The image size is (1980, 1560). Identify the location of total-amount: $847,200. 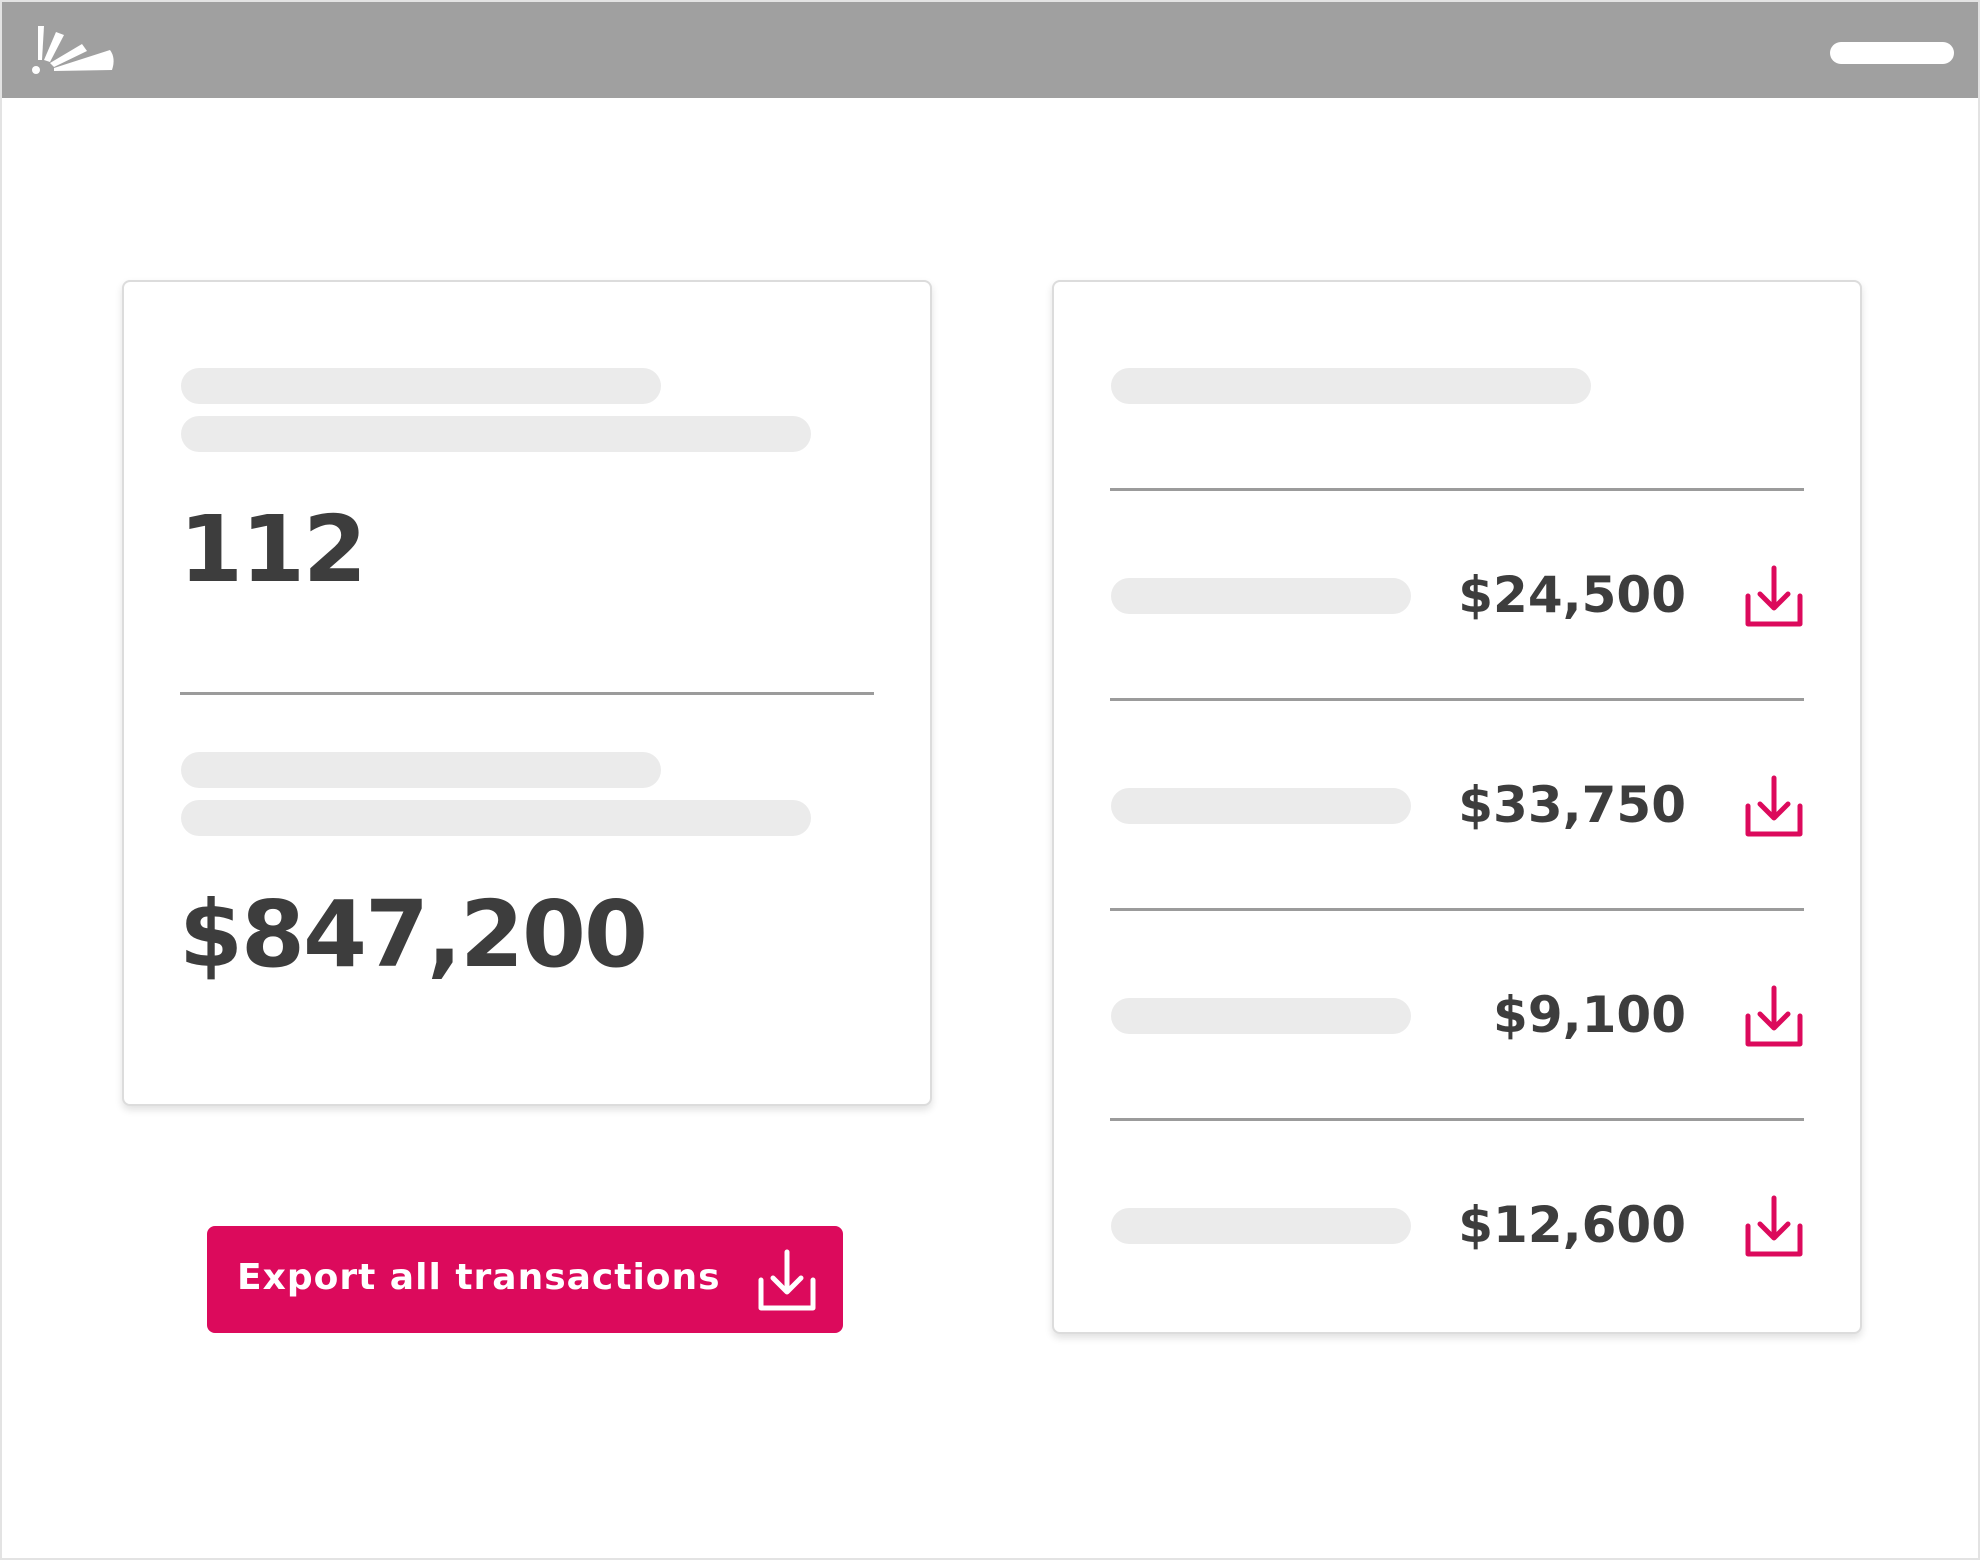
(413, 934).